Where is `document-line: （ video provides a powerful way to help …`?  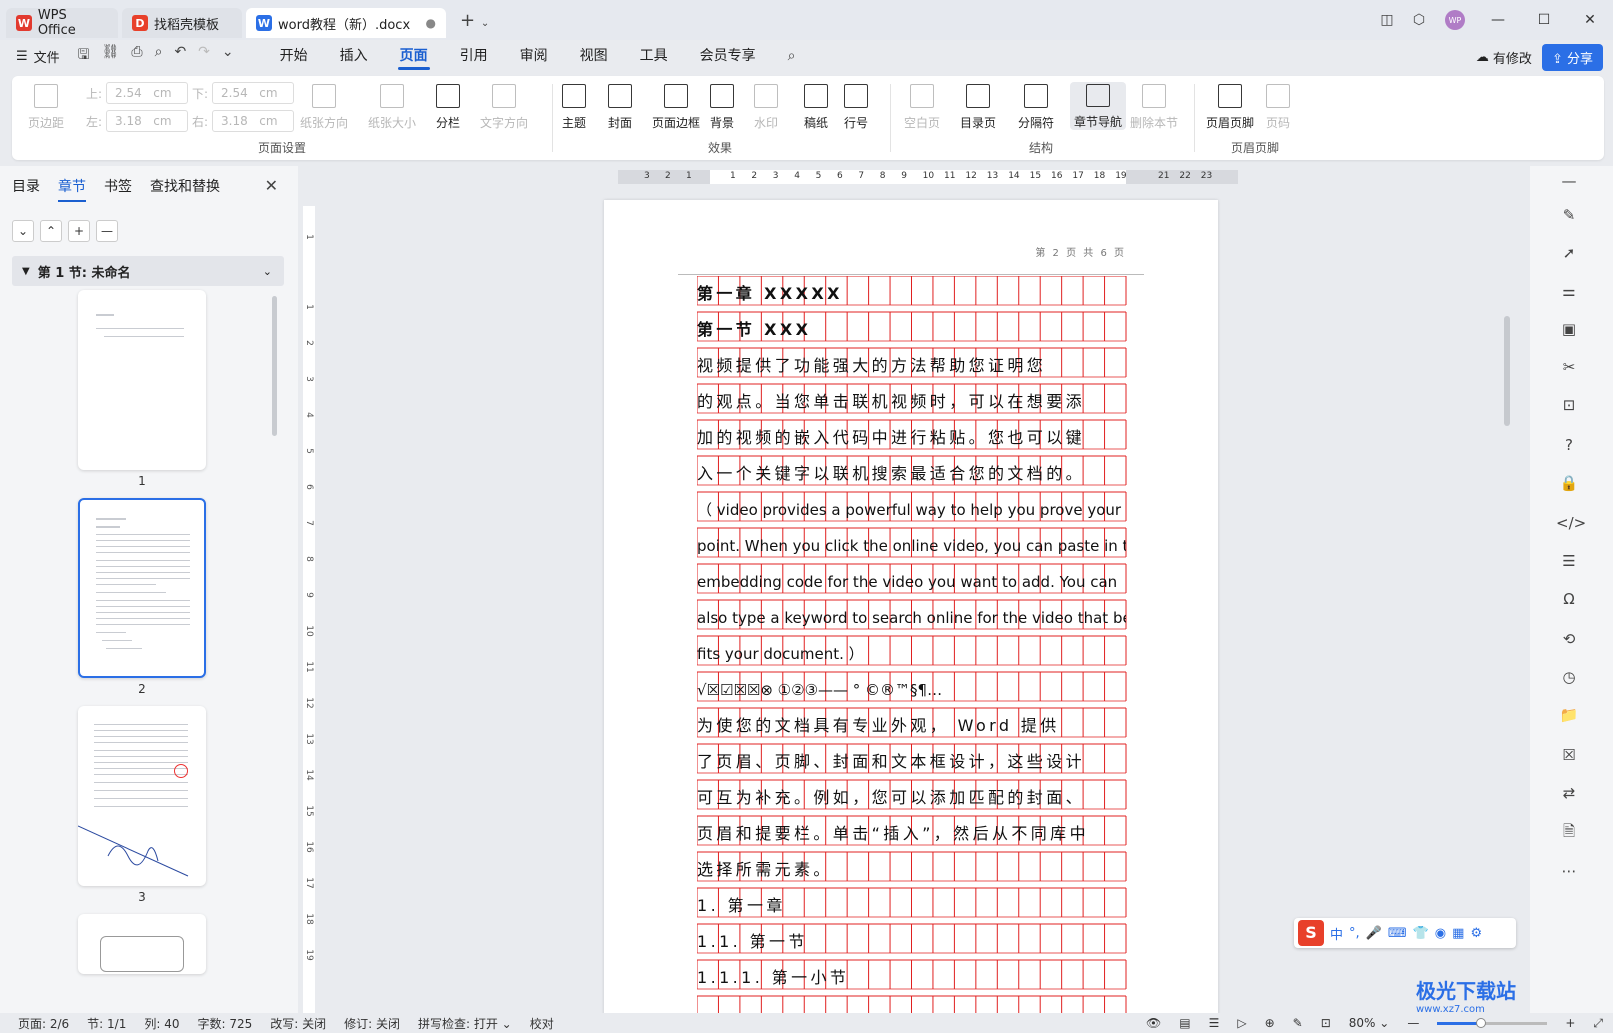 document-line: （ video provides a powerful way to help … is located at coordinates (911, 510).